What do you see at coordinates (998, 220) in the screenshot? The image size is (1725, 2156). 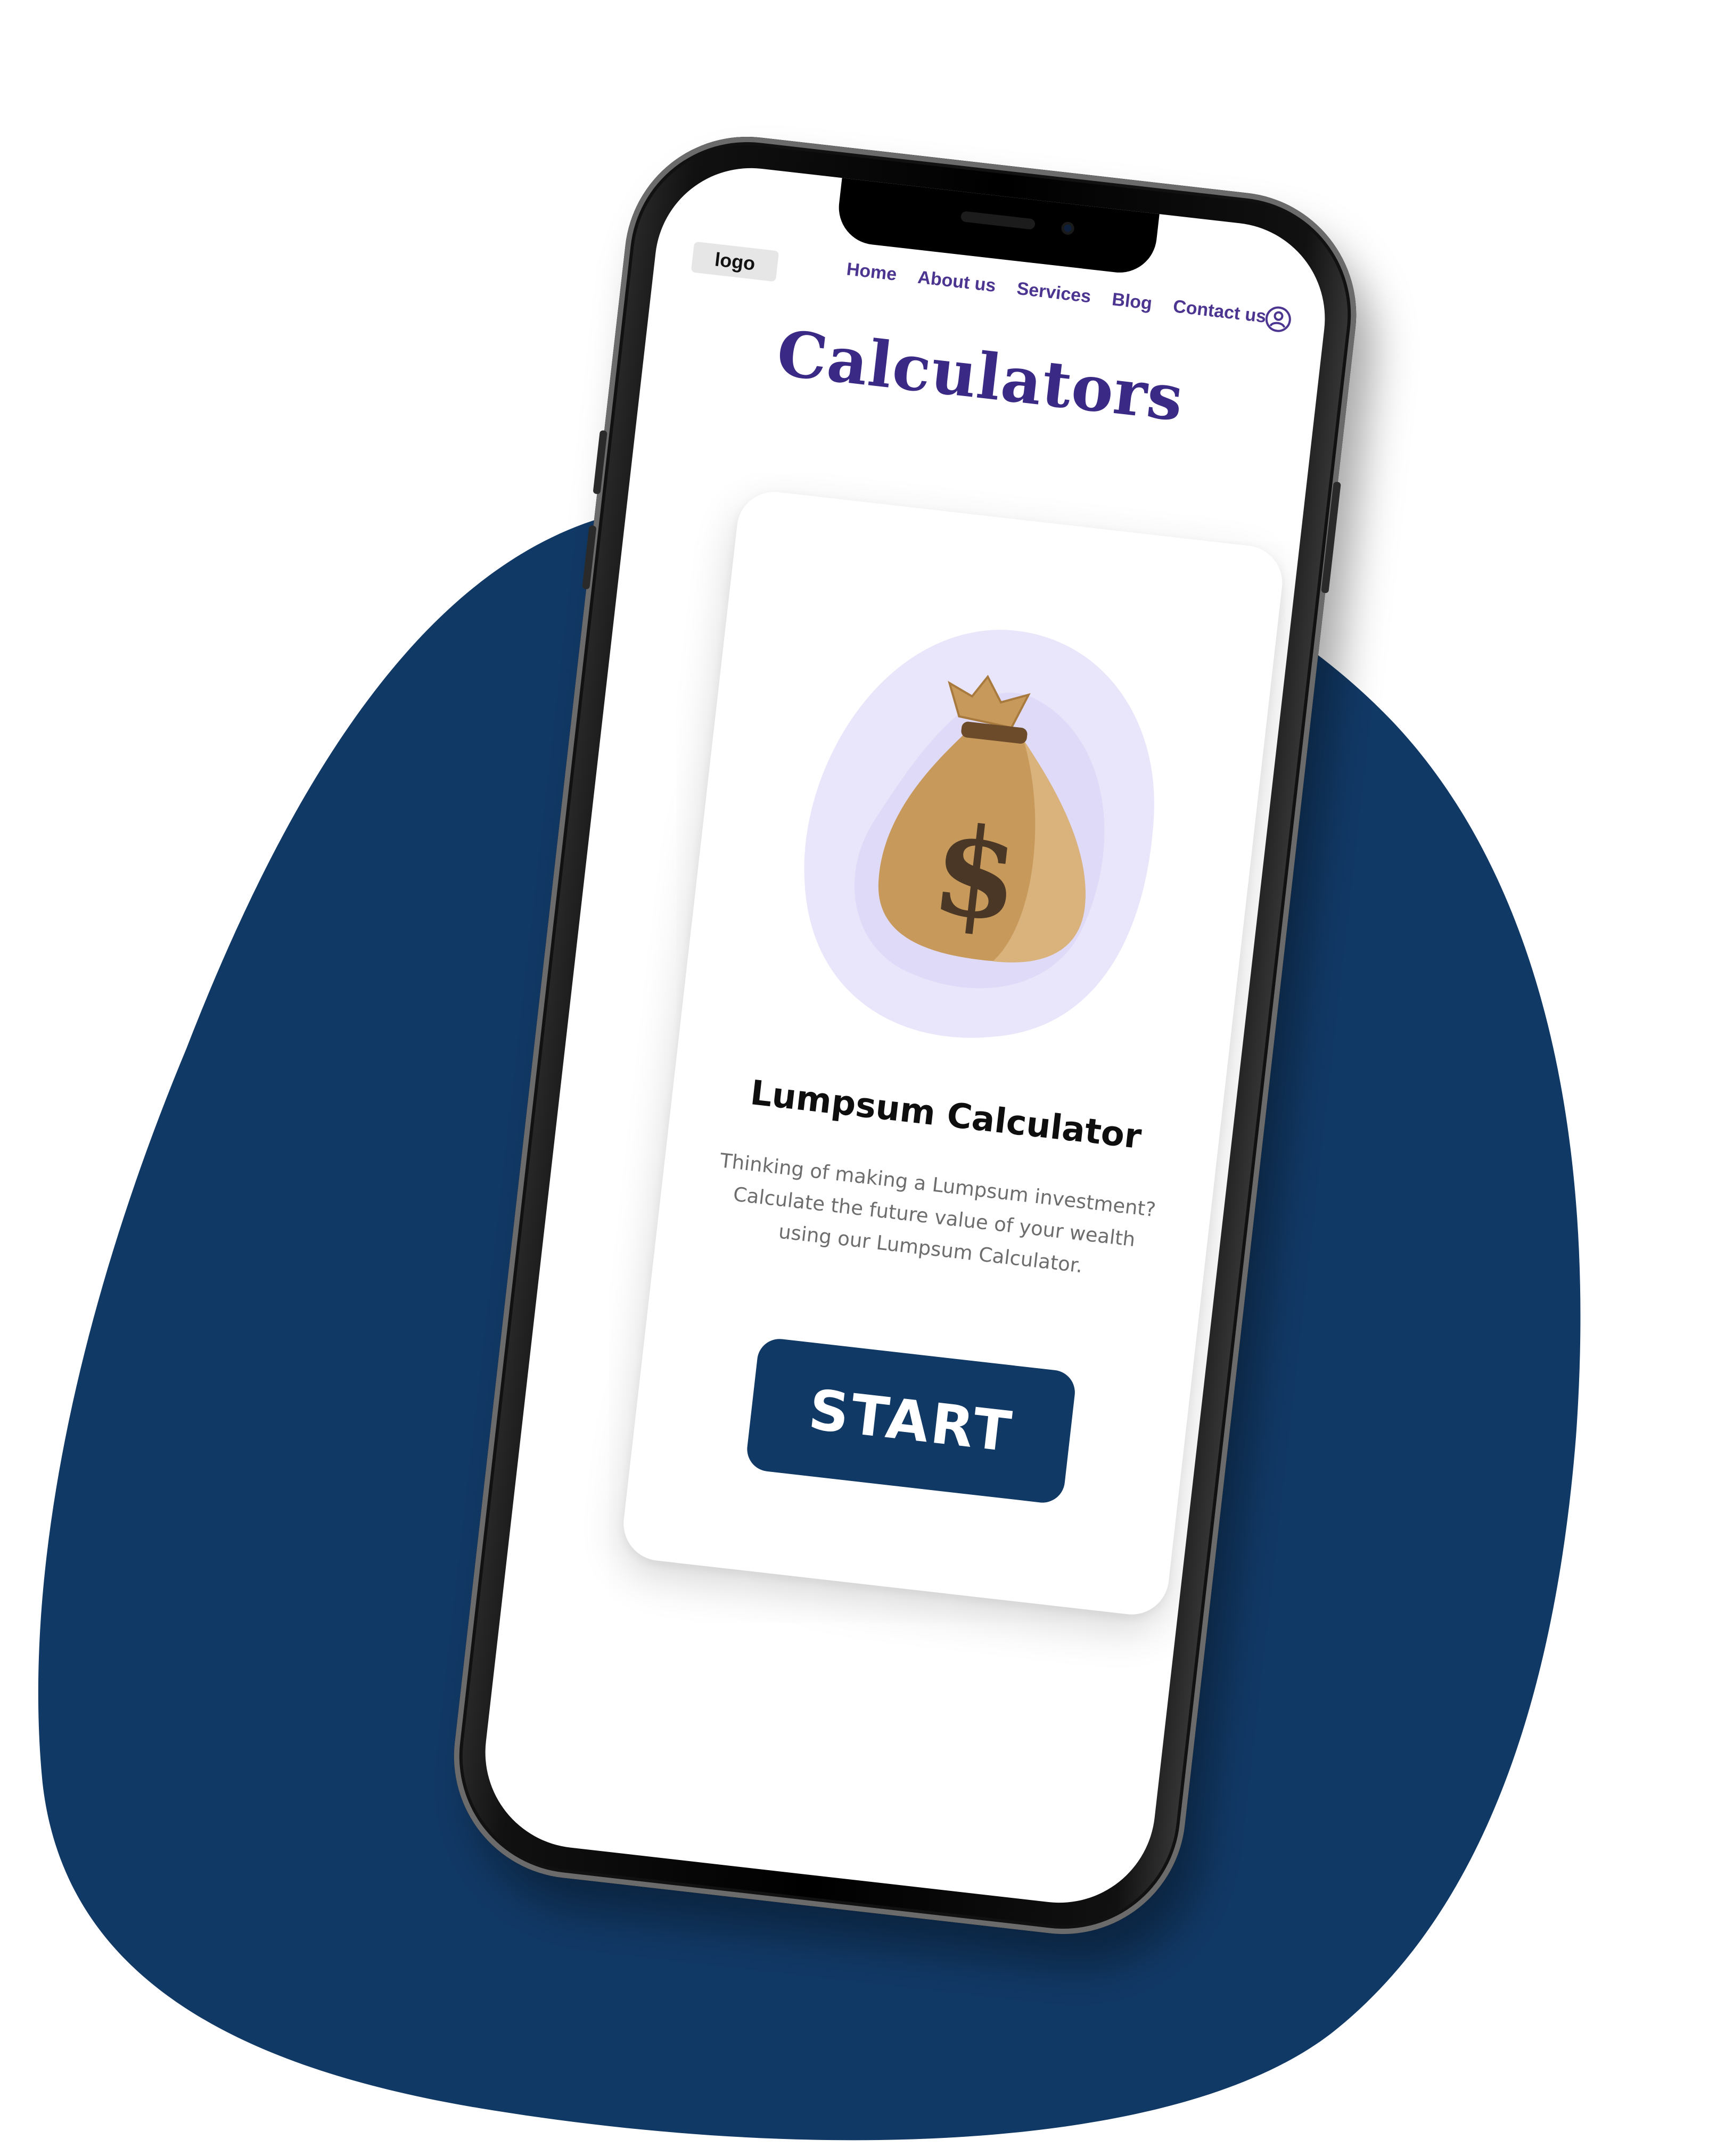 I see `speaker-grille` at bounding box center [998, 220].